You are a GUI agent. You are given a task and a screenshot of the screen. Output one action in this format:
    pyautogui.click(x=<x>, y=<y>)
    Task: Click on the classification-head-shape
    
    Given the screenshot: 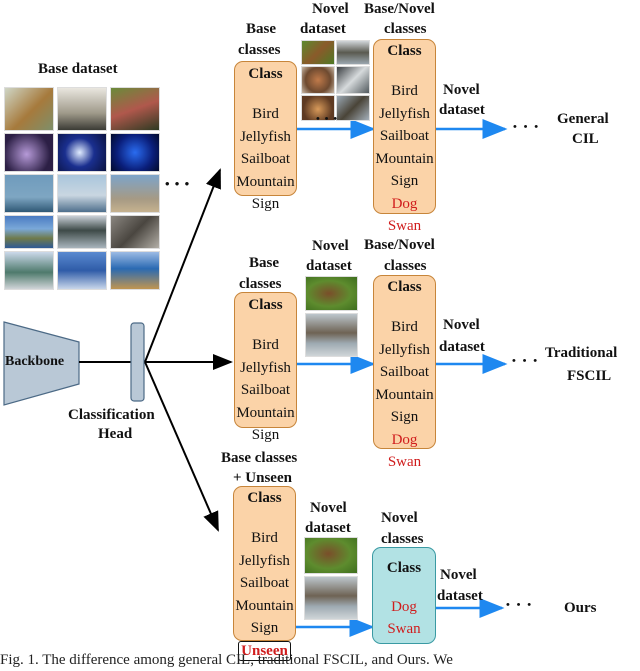 What is the action you would take?
    pyautogui.click(x=137, y=362)
    